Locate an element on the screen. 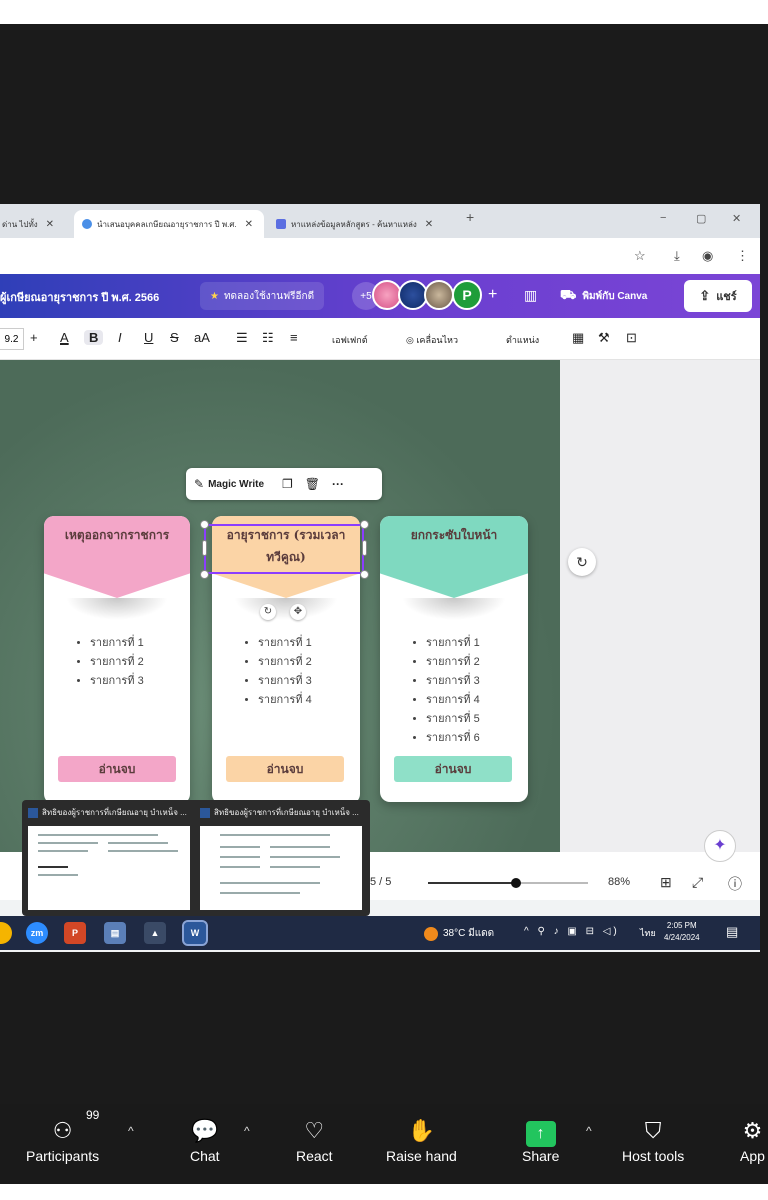  photos-app-icon: ▲ is located at coordinates (155, 933).